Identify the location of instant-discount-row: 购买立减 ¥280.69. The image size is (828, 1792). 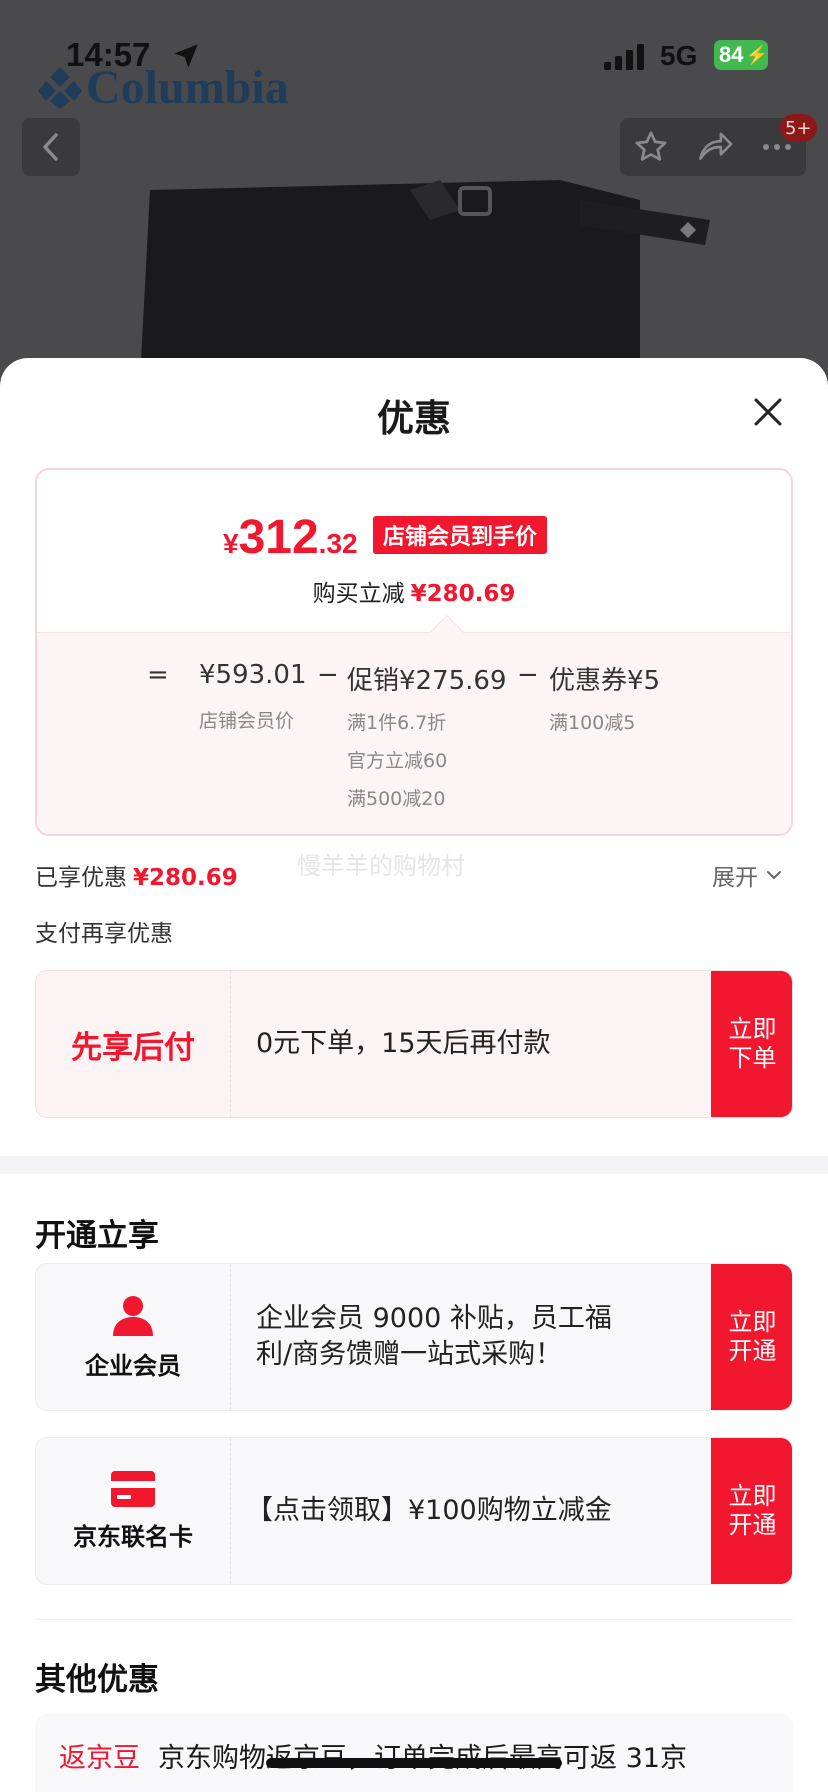
(414, 594).